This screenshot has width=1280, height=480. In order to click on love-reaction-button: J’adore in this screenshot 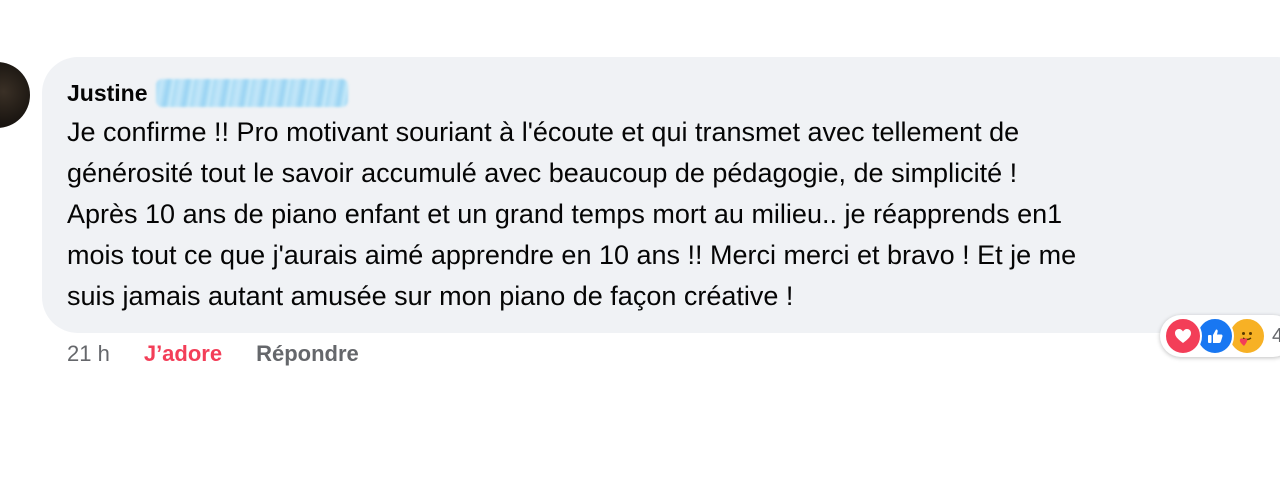, I will do `click(183, 354)`.